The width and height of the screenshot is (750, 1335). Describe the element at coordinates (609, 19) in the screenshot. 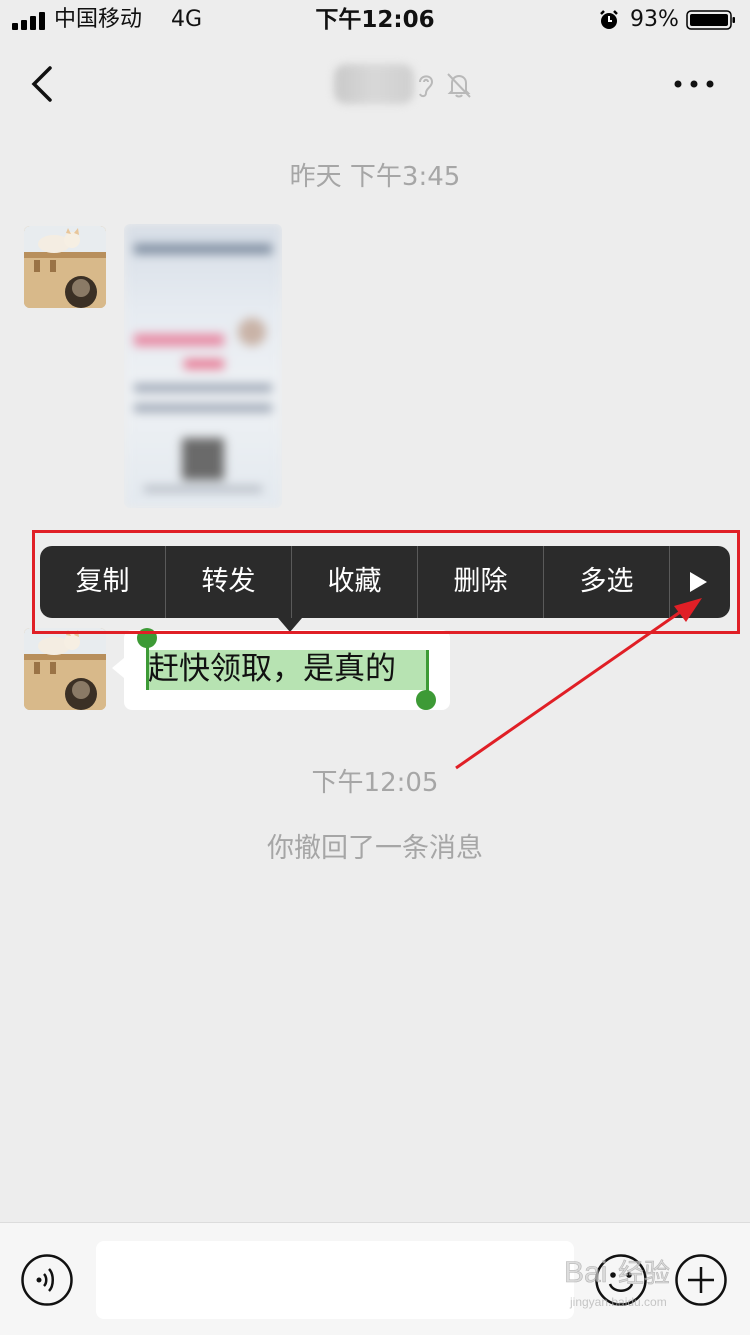

I see `alarm-icon` at that location.